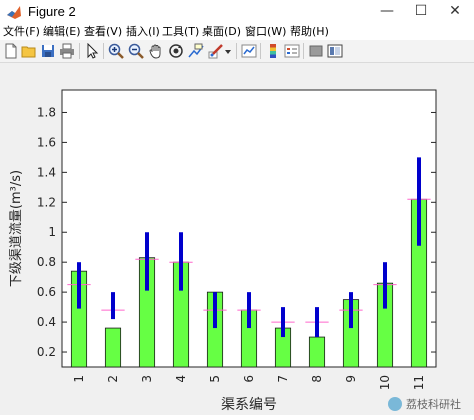 The width and height of the screenshot is (474, 420). I want to click on open-file-icon, so click(29, 51).